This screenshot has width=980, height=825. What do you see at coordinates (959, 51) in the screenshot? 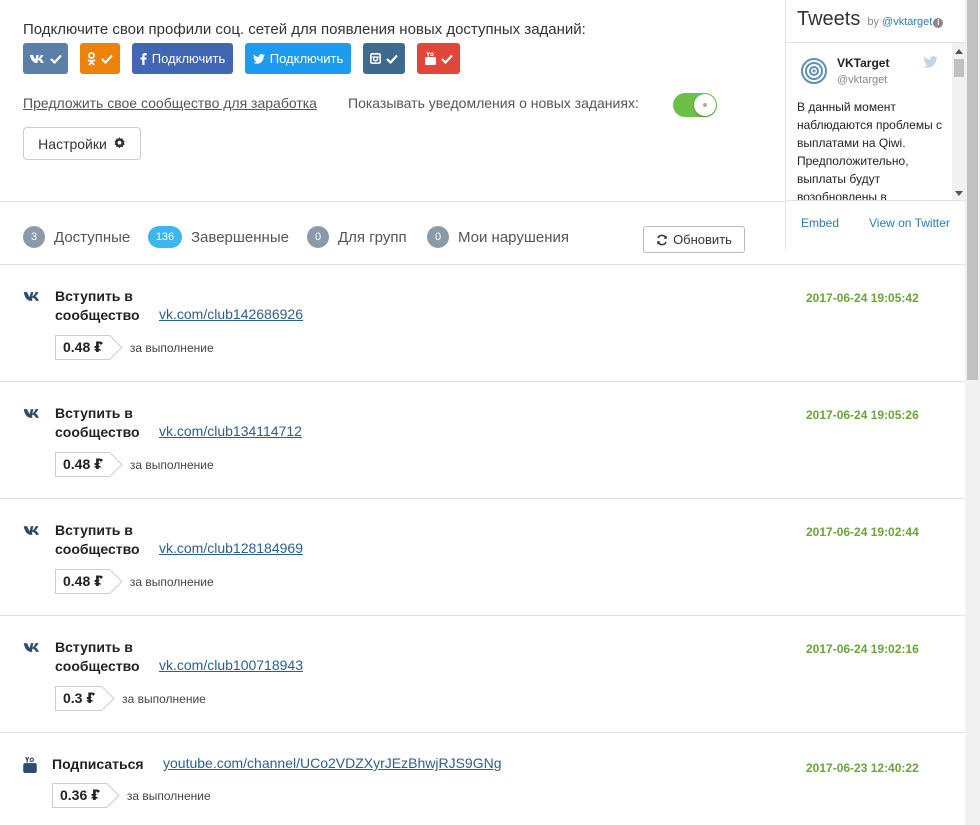
I see `scroll-up-icon` at bounding box center [959, 51].